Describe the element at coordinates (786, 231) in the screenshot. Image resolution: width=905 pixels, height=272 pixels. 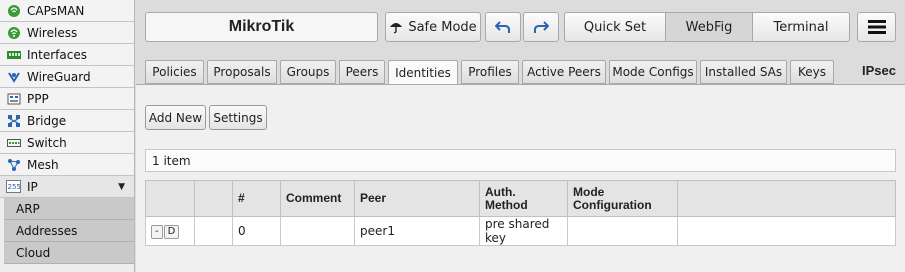
I see `row-filler` at that location.